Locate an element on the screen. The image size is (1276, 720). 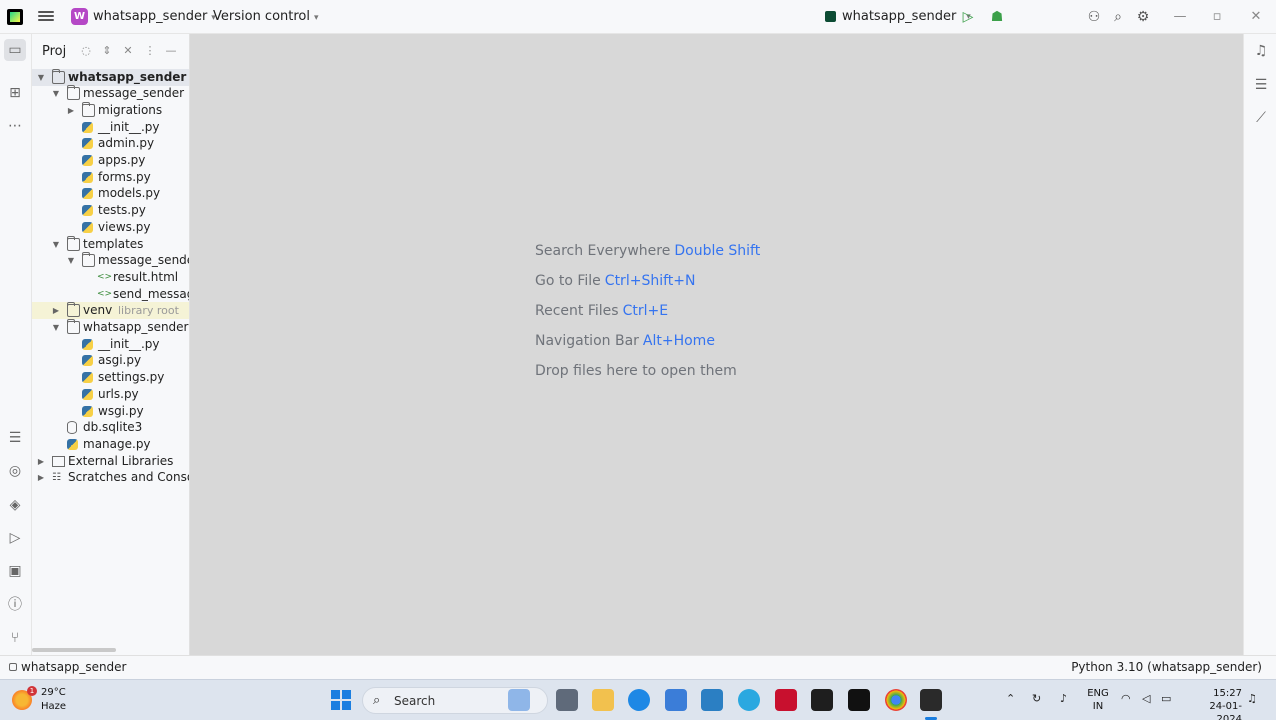
options-menu-icon: ⋮ is located at coordinates (150, 51).